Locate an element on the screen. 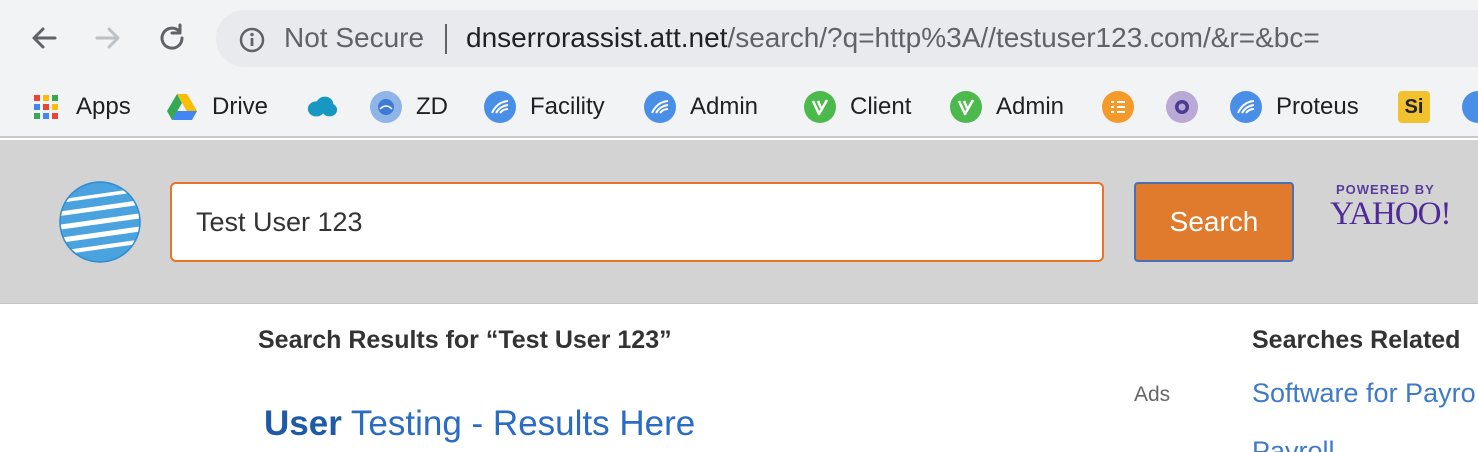 This screenshot has width=1478, height=452. bookmark-salesforce is located at coordinates (322, 107).